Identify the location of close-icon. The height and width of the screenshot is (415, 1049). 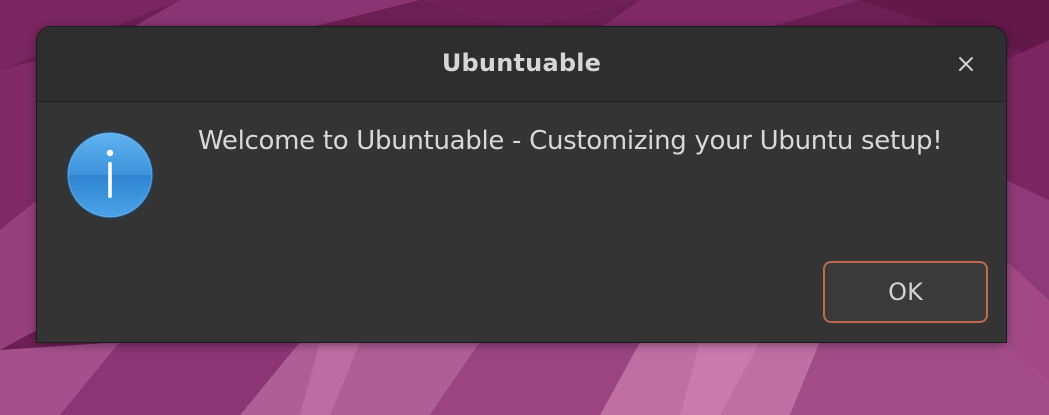
(966, 64).